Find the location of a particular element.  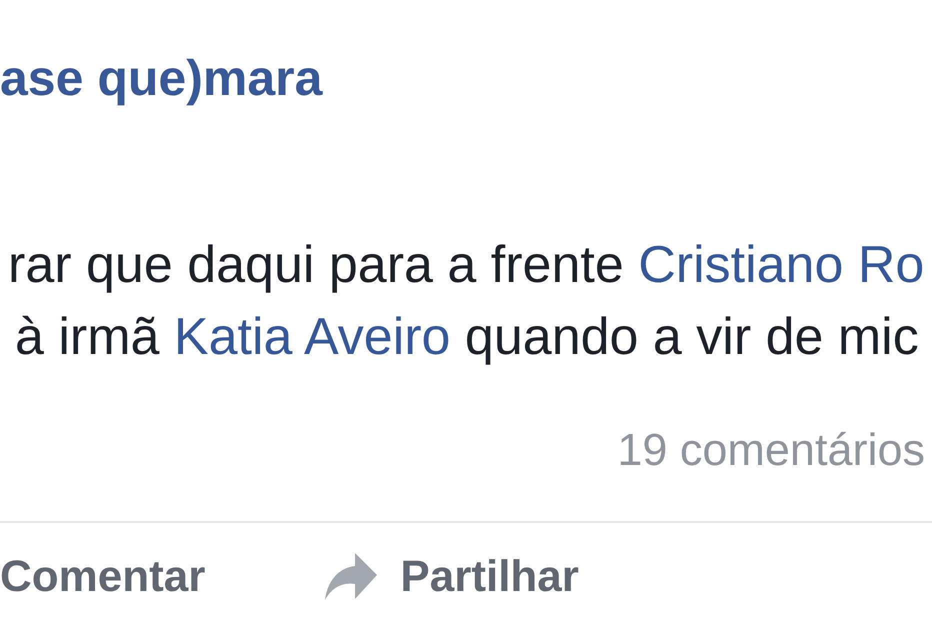

share-button: Partilhar is located at coordinates (451, 577).